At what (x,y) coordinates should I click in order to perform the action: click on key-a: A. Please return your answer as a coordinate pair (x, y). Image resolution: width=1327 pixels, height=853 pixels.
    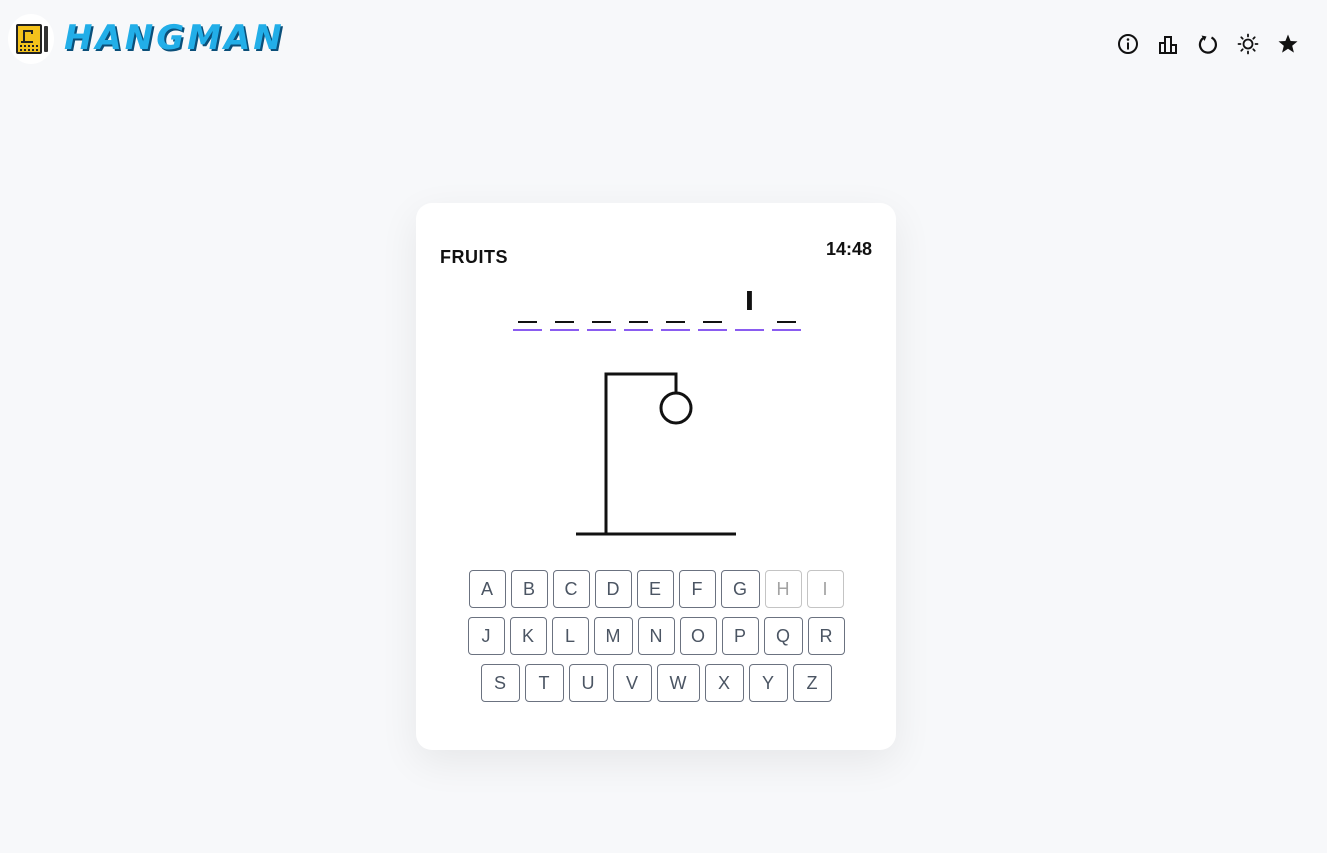
    Looking at the image, I should click on (487, 589).